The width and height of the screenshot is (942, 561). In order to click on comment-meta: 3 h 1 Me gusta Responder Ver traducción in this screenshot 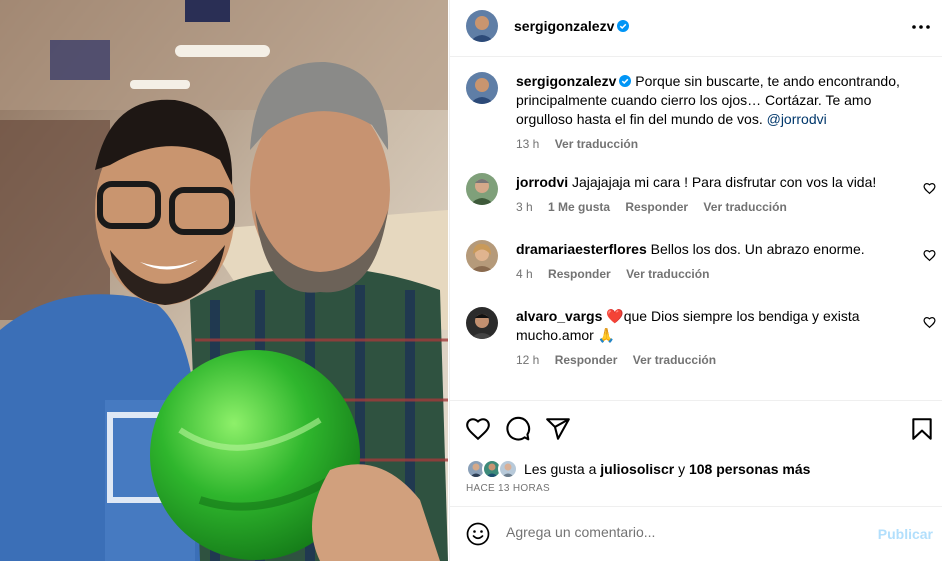, I will do `click(716, 207)`.